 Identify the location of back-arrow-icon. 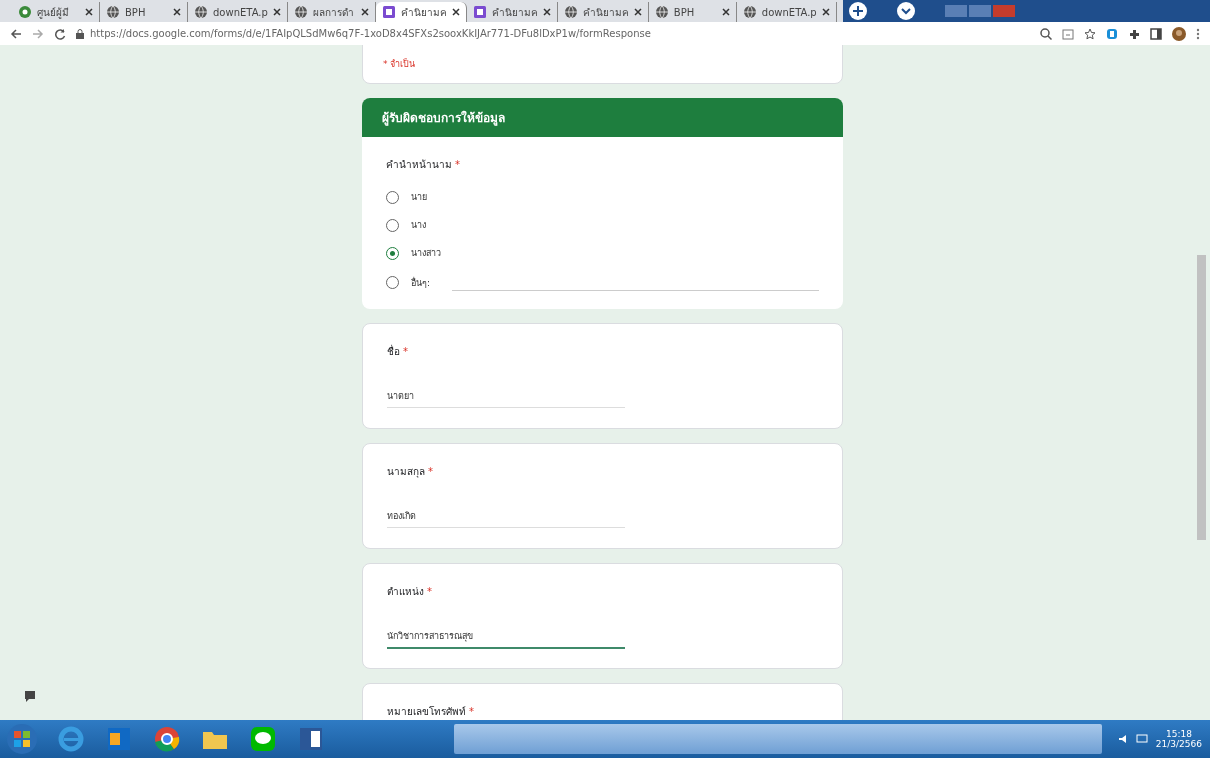
(16, 33).